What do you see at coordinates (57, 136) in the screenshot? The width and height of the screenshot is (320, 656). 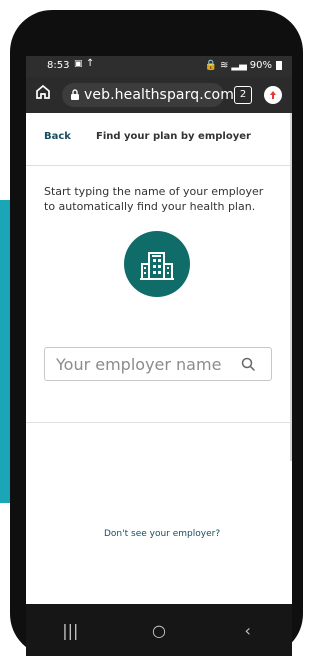 I see `back-link: Back` at bounding box center [57, 136].